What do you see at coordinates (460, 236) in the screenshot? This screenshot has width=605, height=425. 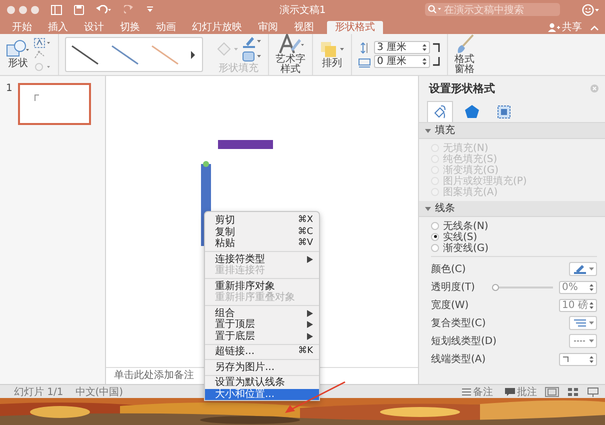 I see `option-label: 实线(S)` at bounding box center [460, 236].